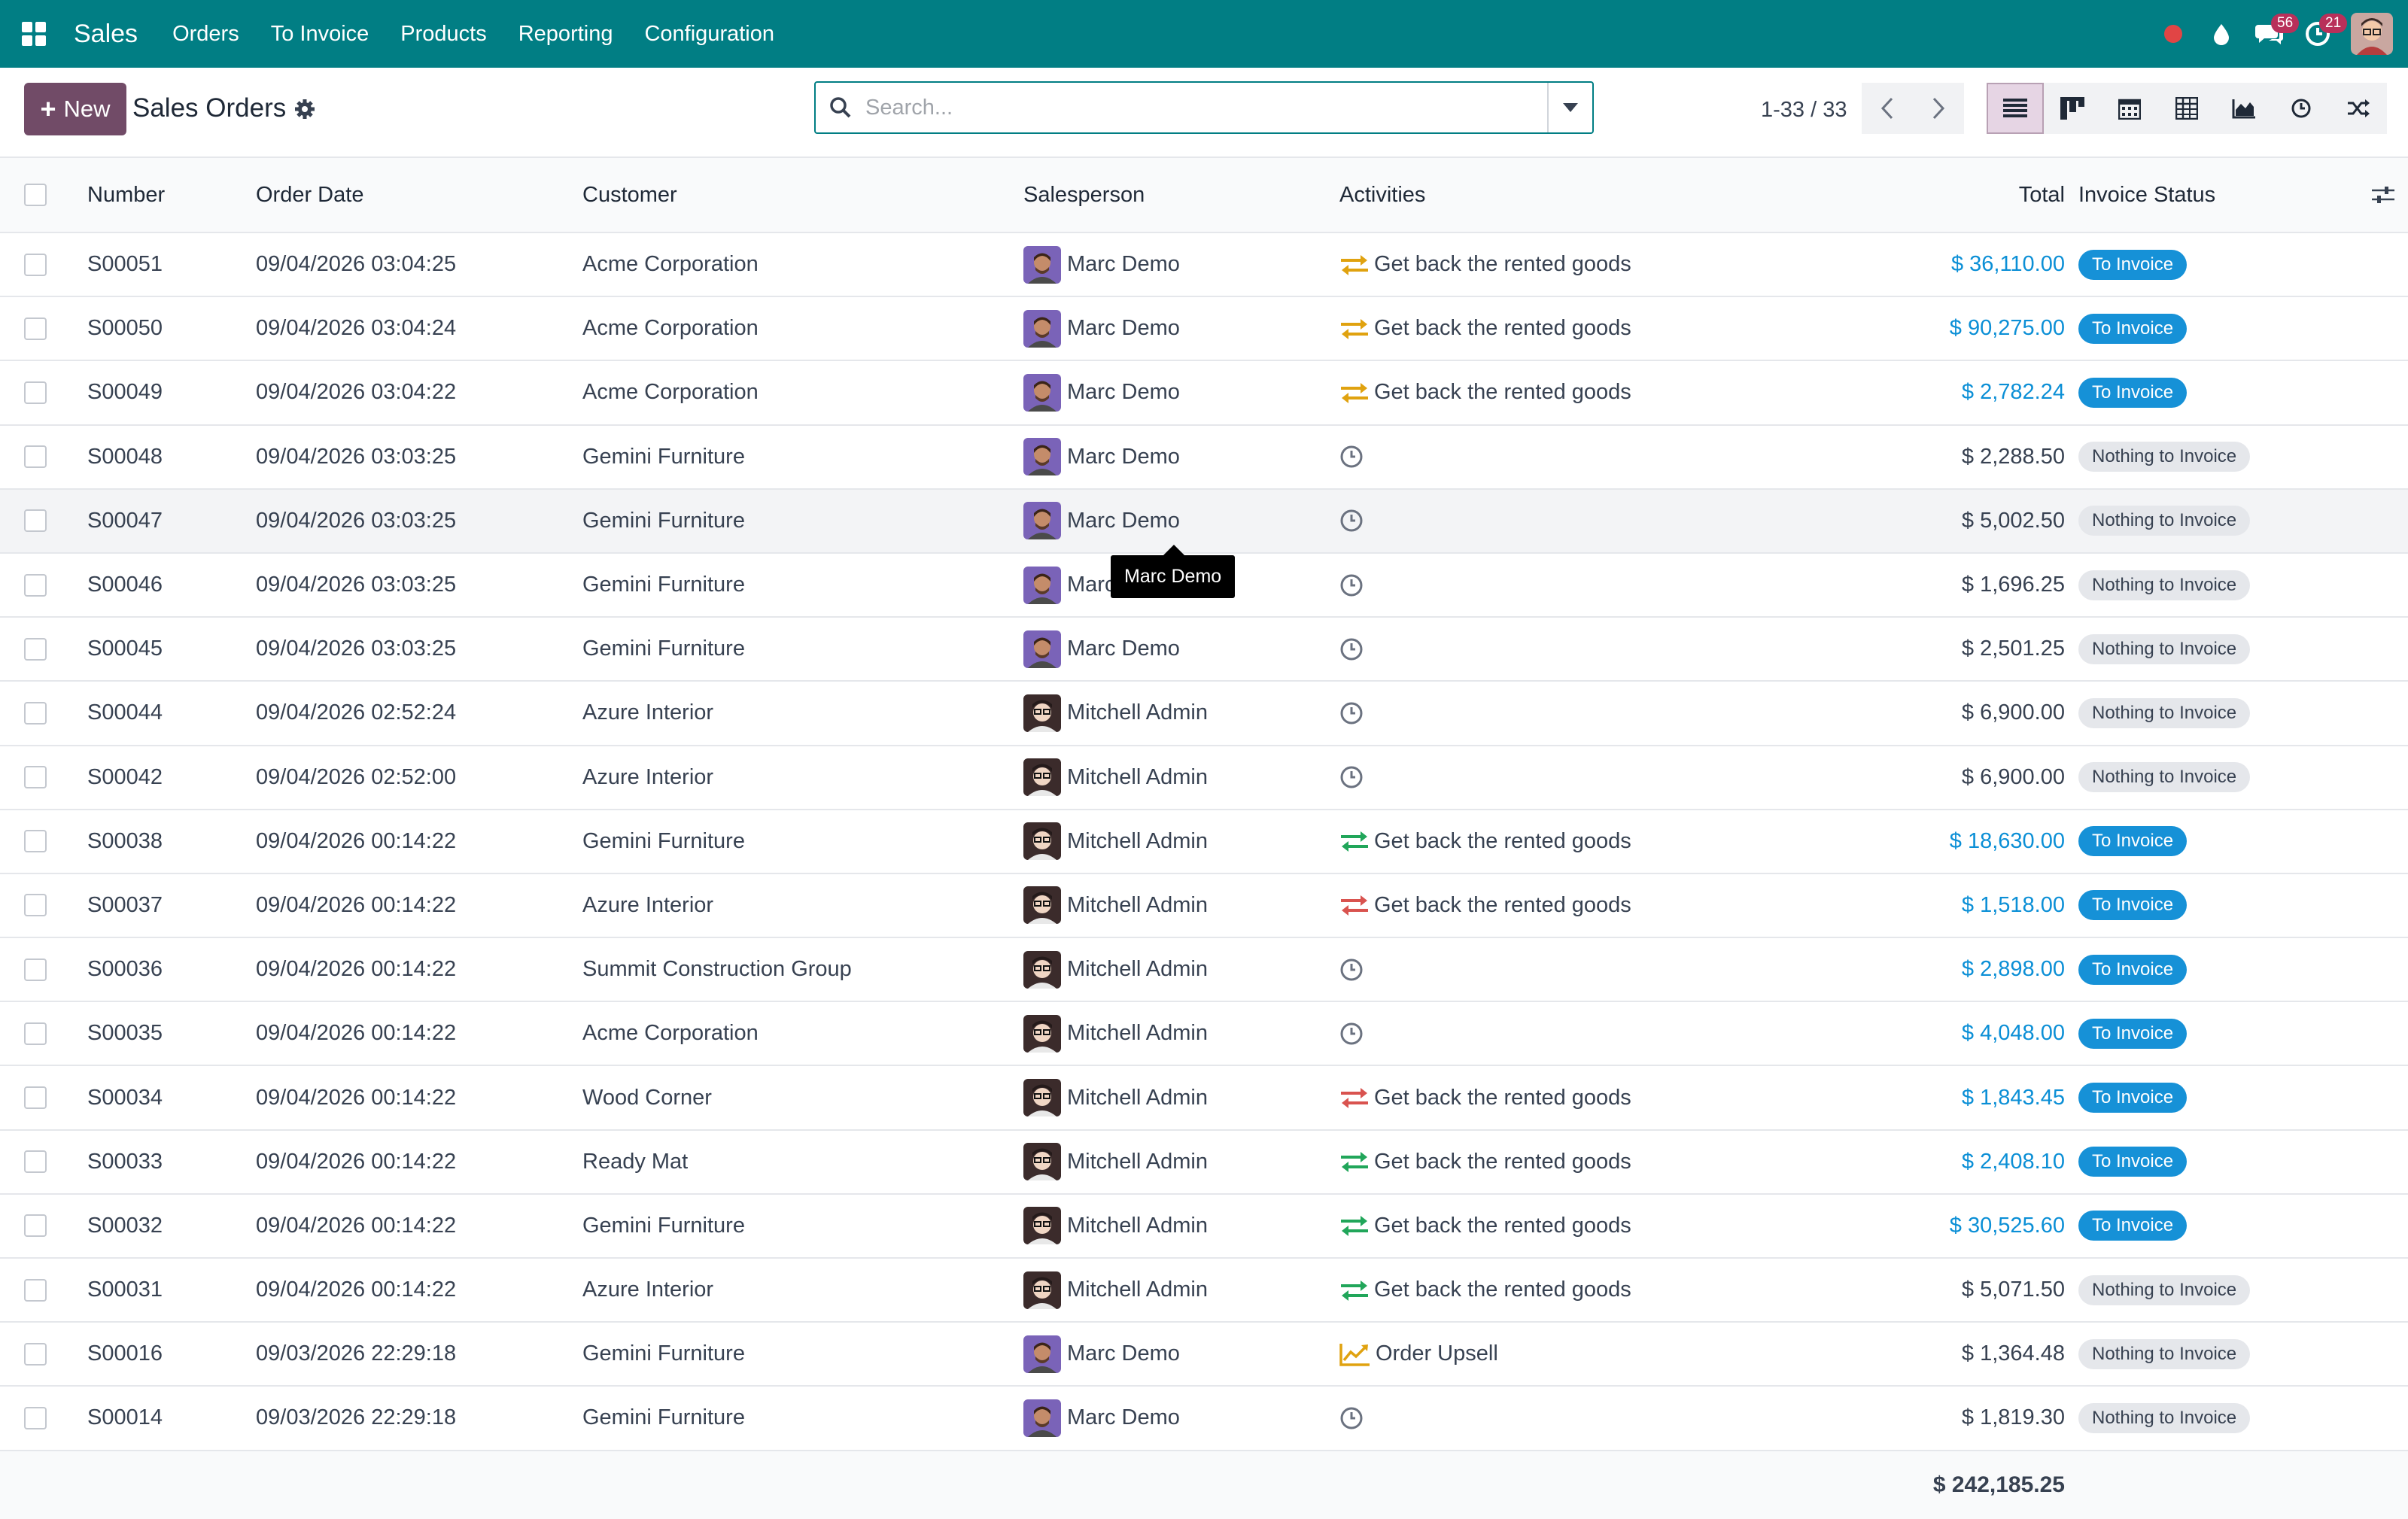  I want to click on gear-icon, so click(304, 111).